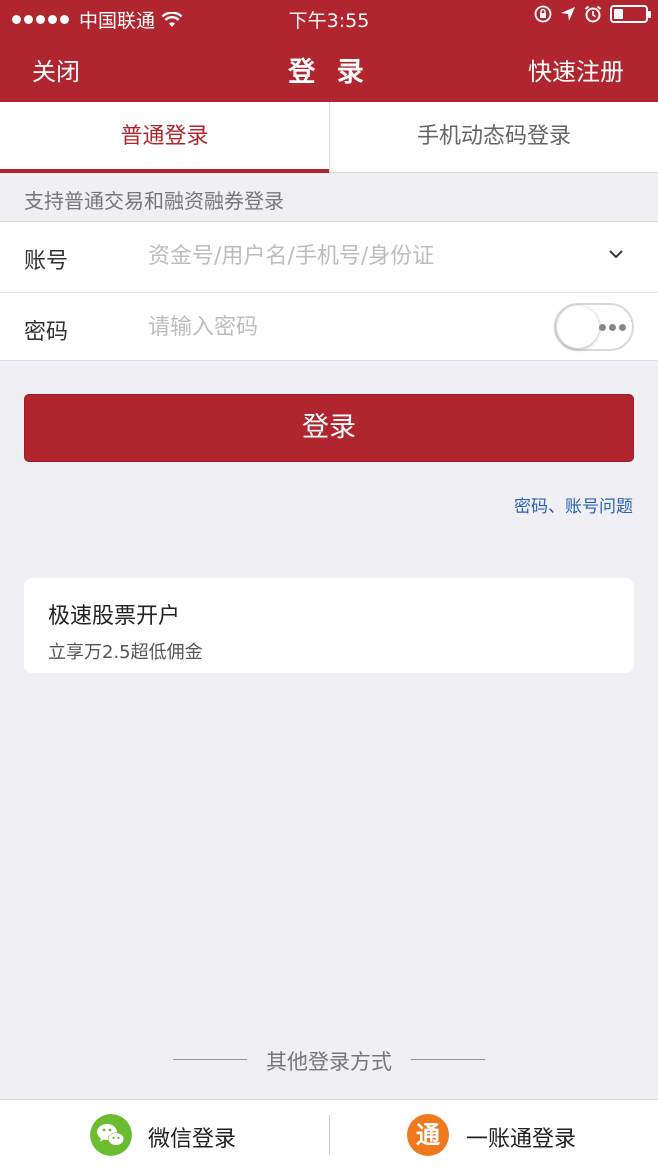 Image resolution: width=658 pixels, height=1170 pixels. Describe the element at coordinates (154, 201) in the screenshot. I see `login-hint: 支持普通交易和融资融券登录` at that location.